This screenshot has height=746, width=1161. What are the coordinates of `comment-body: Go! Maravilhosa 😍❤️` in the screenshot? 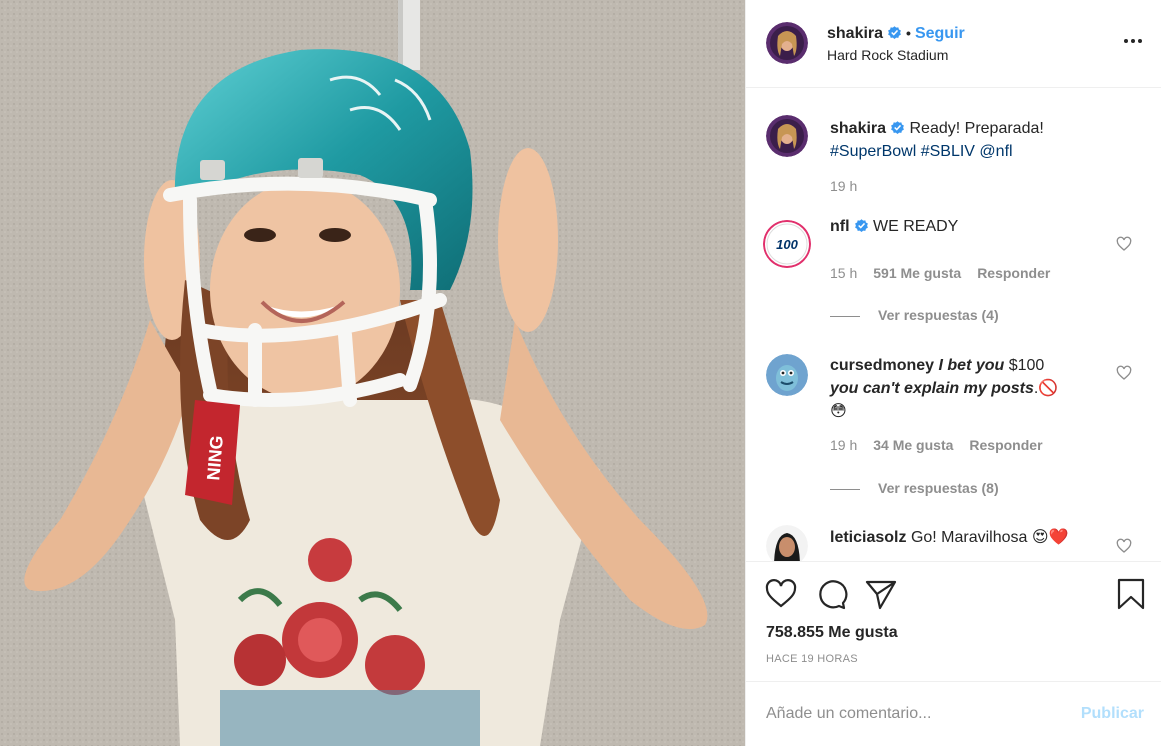 It's located at (989, 537).